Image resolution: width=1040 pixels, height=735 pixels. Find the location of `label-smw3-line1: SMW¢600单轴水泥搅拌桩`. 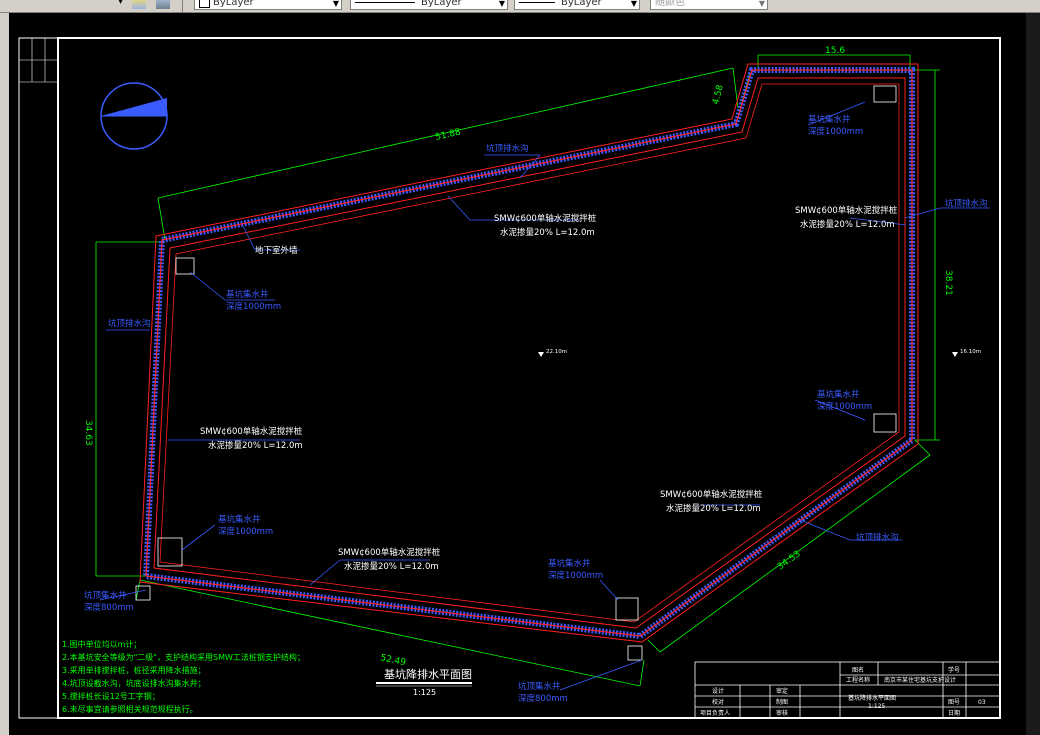

label-smw3-line1: SMW¢600单轴水泥搅拌桩 is located at coordinates (251, 431).